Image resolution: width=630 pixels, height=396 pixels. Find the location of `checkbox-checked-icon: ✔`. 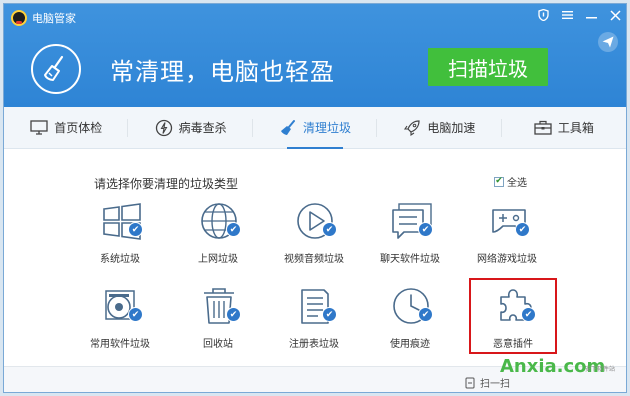

checkbox-checked-icon: ✔ is located at coordinates (499, 181).